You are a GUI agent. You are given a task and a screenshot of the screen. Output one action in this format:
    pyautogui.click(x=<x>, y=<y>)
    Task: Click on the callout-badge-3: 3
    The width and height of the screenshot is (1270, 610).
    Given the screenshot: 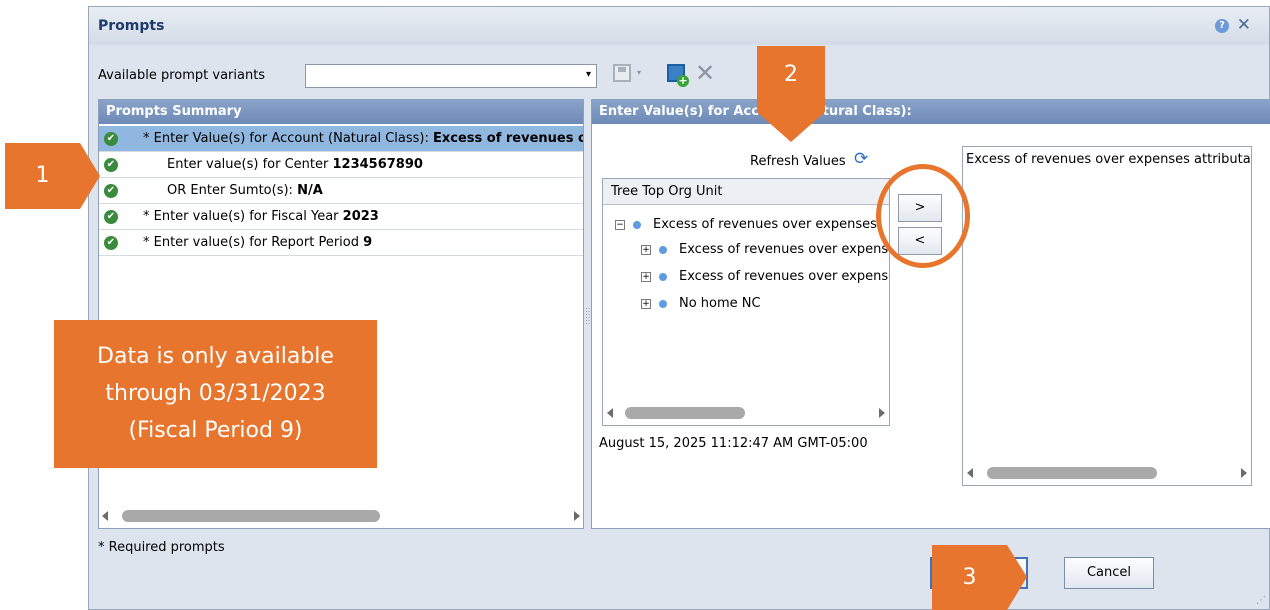 What is the action you would take?
    pyautogui.click(x=969, y=577)
    